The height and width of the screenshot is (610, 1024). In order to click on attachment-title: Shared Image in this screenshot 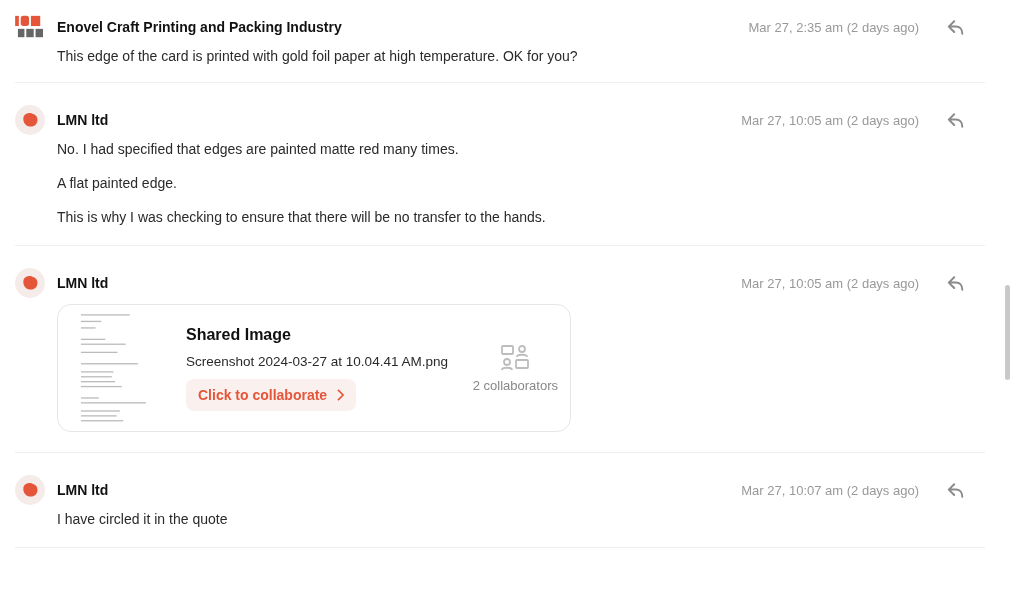, I will do `click(239, 334)`.